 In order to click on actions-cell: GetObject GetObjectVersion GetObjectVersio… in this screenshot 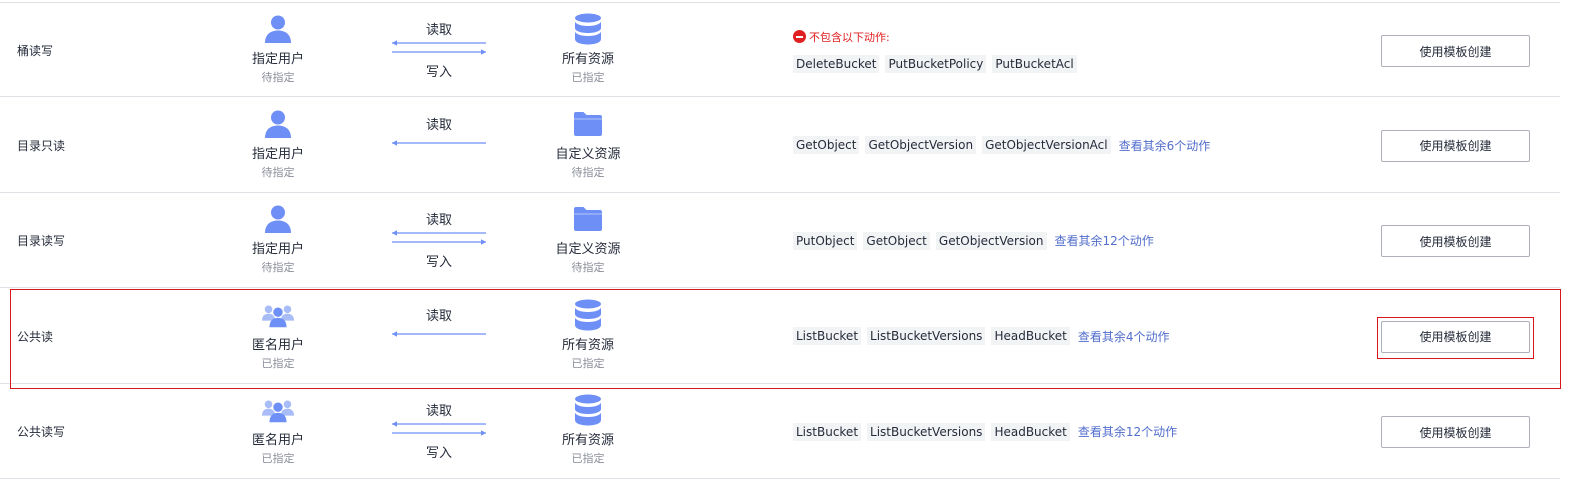, I will do `click(1001, 145)`.